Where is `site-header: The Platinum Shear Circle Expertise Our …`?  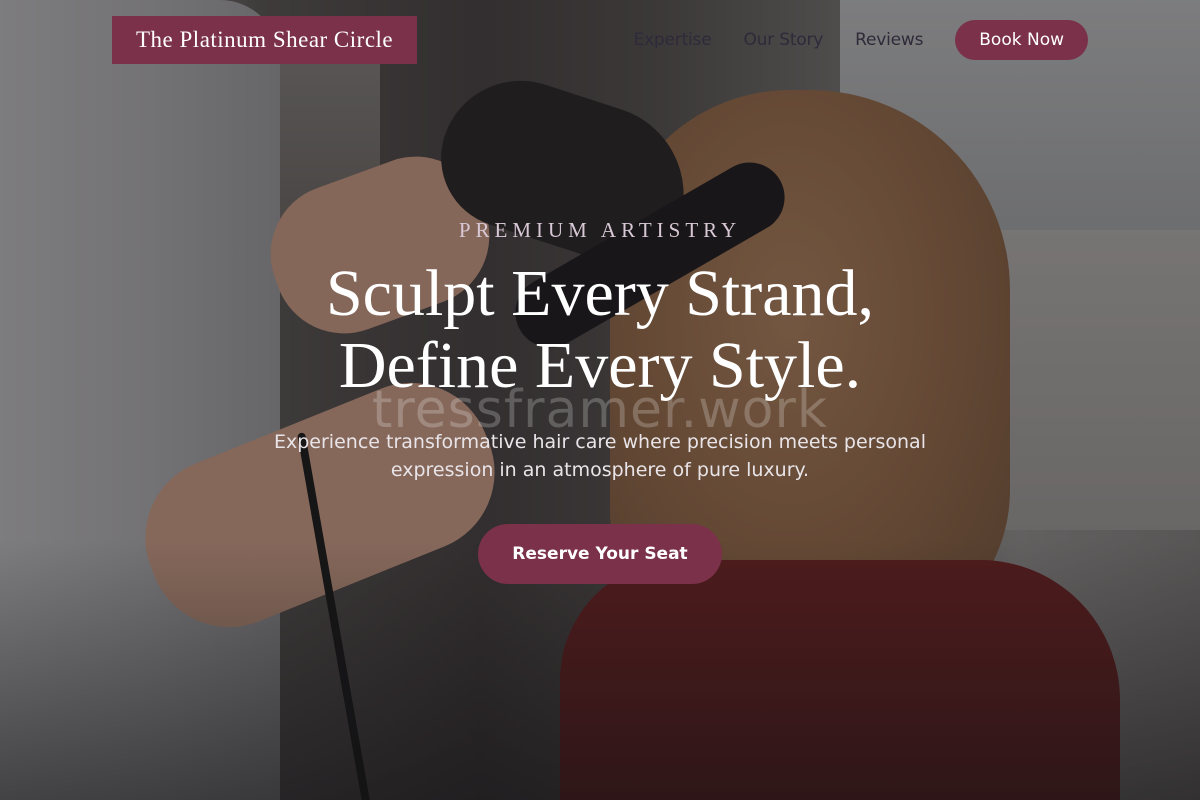
site-header: The Platinum Shear Circle Expertise Our … is located at coordinates (600, 40).